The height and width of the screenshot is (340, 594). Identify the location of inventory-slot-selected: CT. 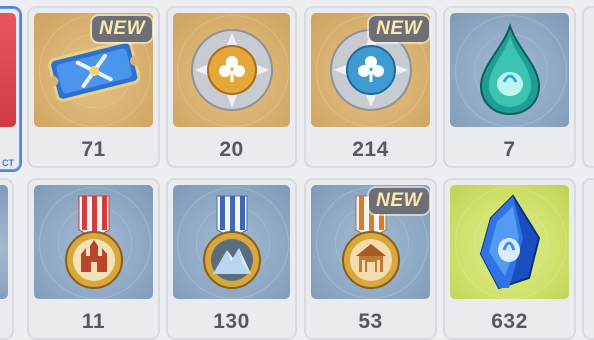
(11, 89).